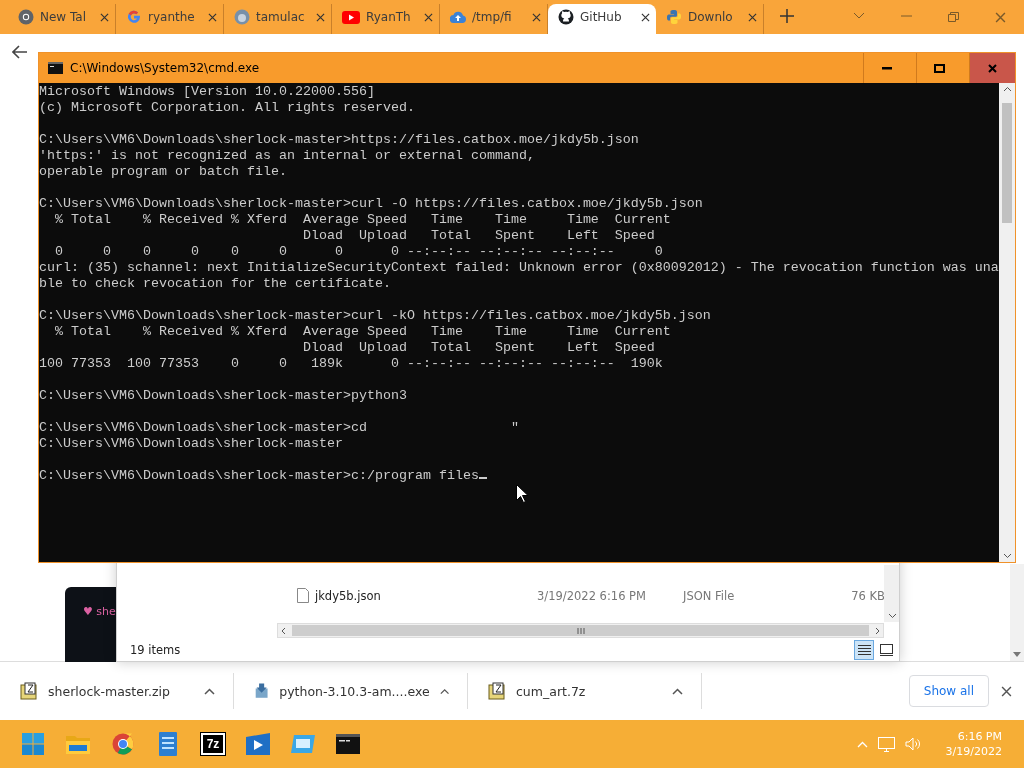 The height and width of the screenshot is (768, 1024). Describe the element at coordinates (592, 595) in the screenshot. I see `file-date: 3/19/2022 6:16 PM` at that location.